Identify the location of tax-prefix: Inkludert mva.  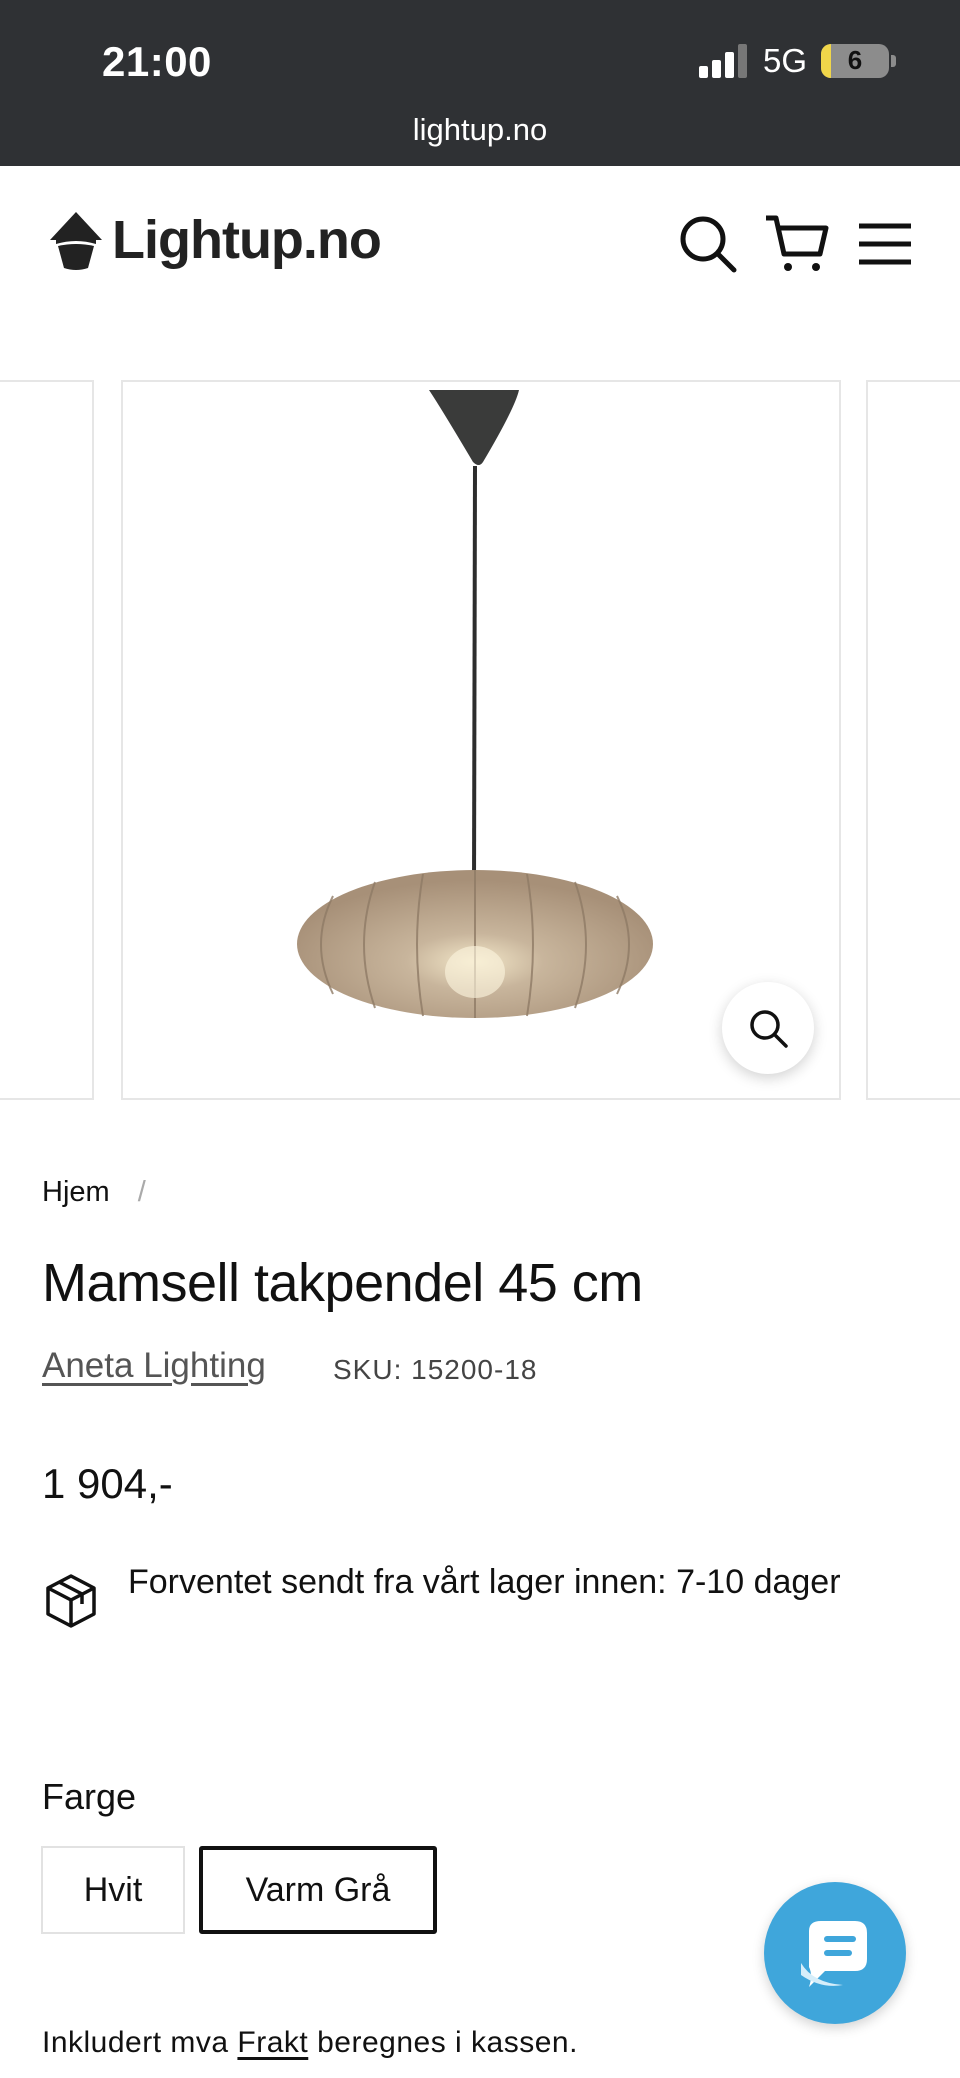
(135, 2042).